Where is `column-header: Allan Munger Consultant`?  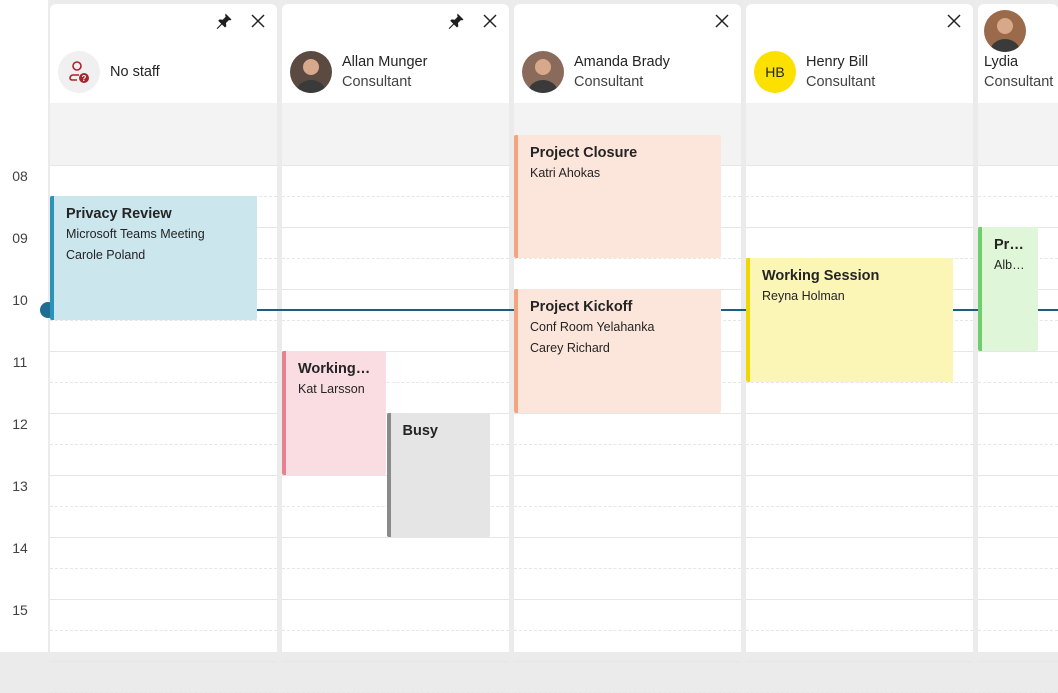 column-header: Allan Munger Consultant is located at coordinates (395, 53).